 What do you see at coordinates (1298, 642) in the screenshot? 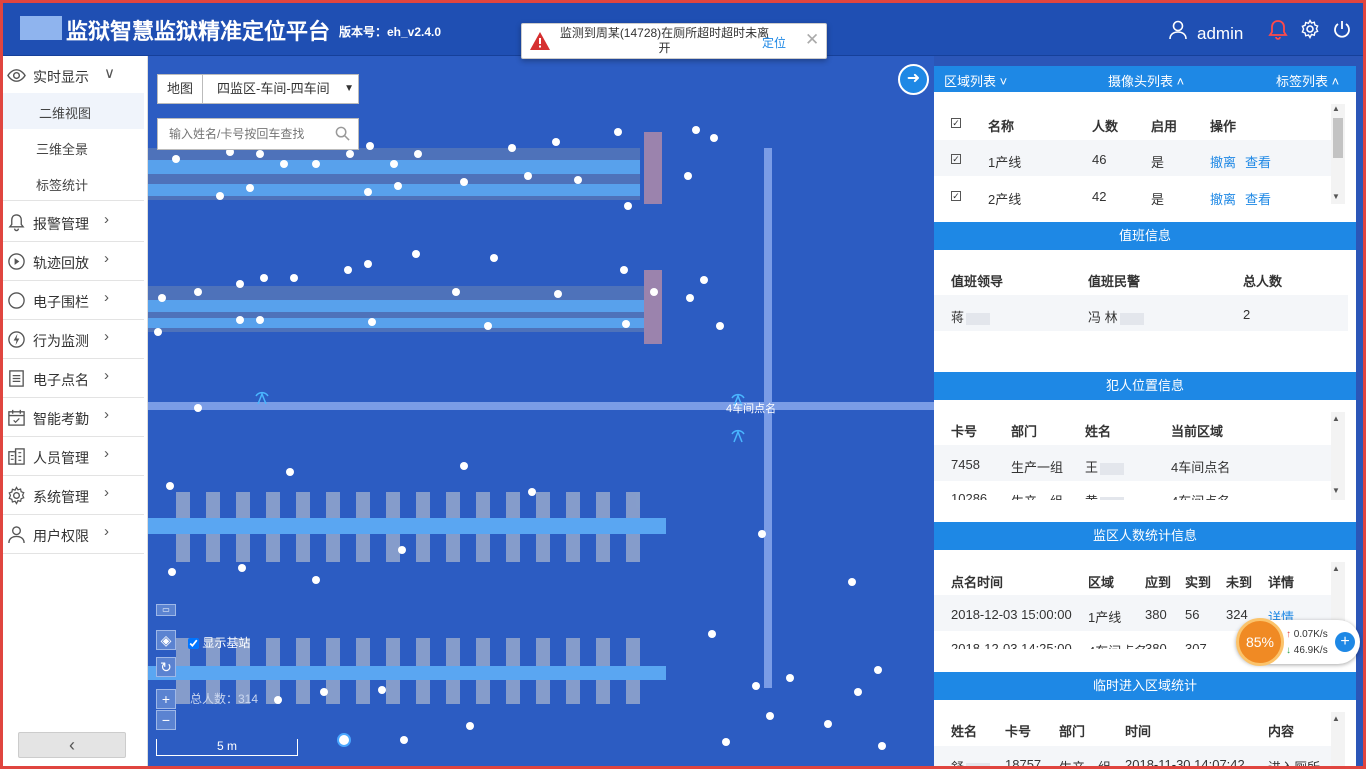
I see `network-speed-widget: 85% ↑ 0.07K/s ↓ 46.9K/s +` at bounding box center [1298, 642].